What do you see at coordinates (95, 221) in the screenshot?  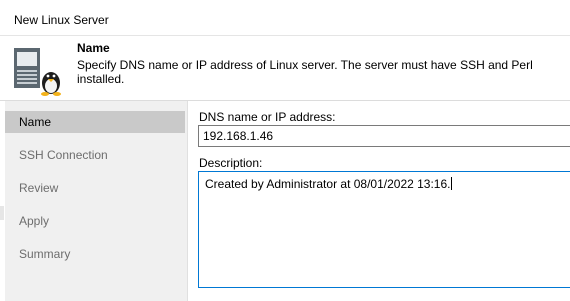 I see `sidebar-item-apply: Apply` at bounding box center [95, 221].